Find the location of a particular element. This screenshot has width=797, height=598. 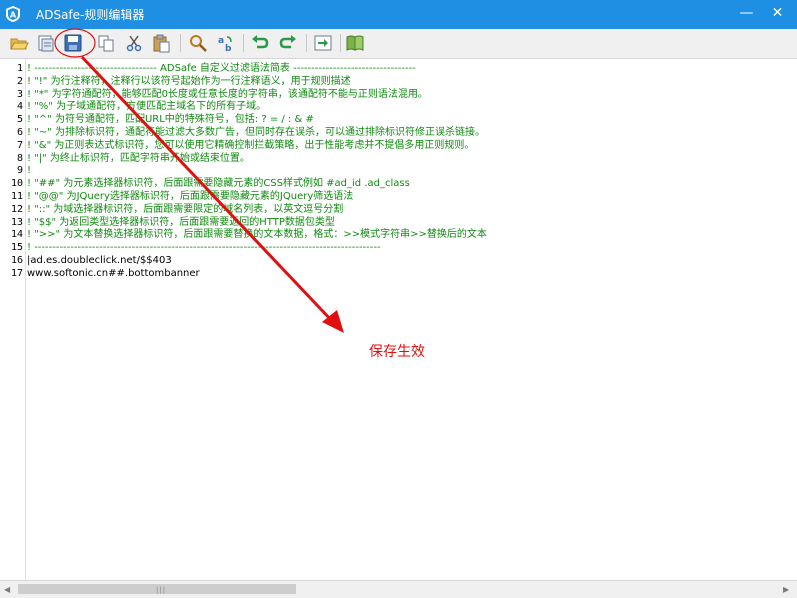

annotation-label: 保存生效 is located at coordinates (397, 352).